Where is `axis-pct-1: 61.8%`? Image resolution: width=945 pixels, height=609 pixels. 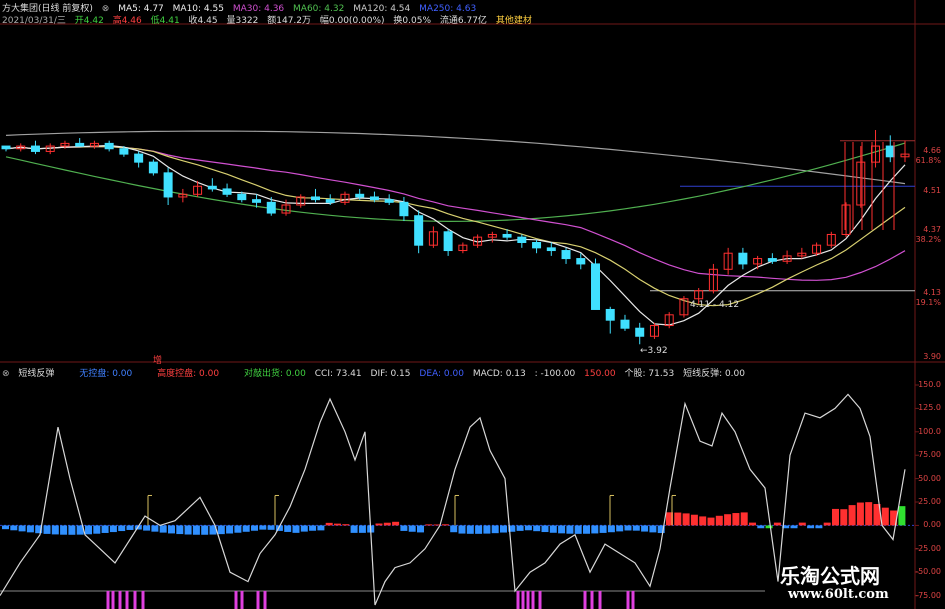
axis-pct-1: 61.8% is located at coordinates (928, 160).